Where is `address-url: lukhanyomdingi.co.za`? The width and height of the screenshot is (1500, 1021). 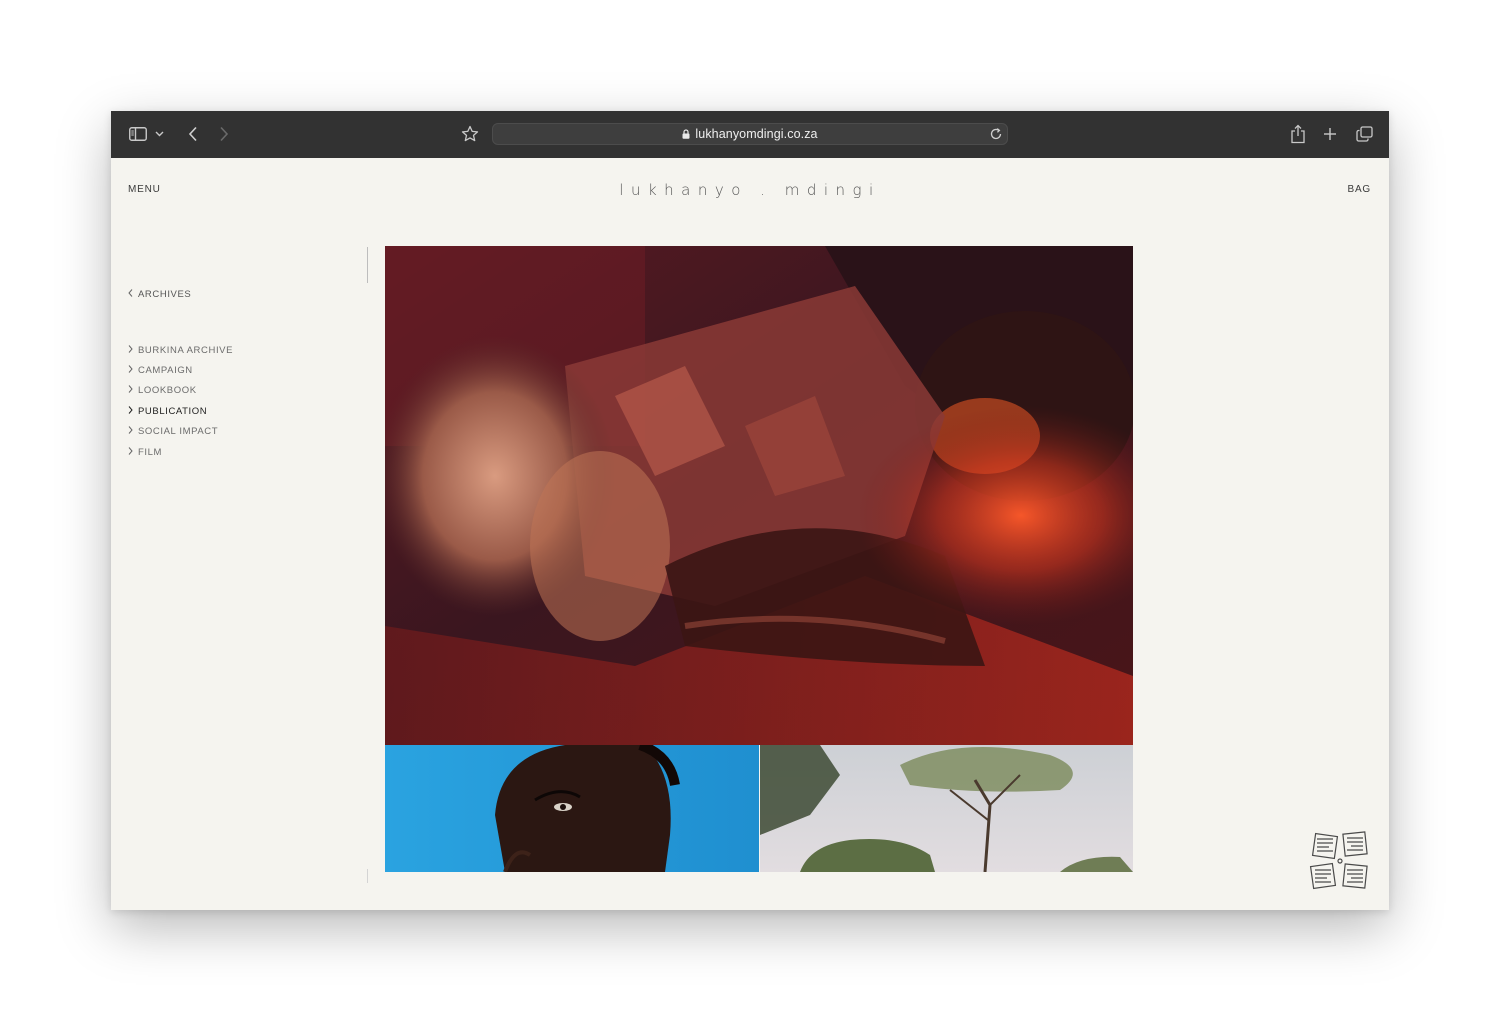 address-url: lukhanyomdingi.co.za is located at coordinates (750, 134).